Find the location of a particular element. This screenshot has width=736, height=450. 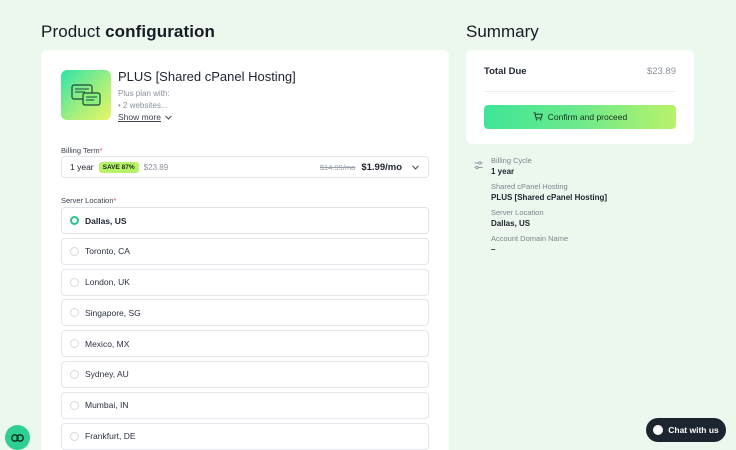

old-price: $14.99/mo is located at coordinates (337, 167).